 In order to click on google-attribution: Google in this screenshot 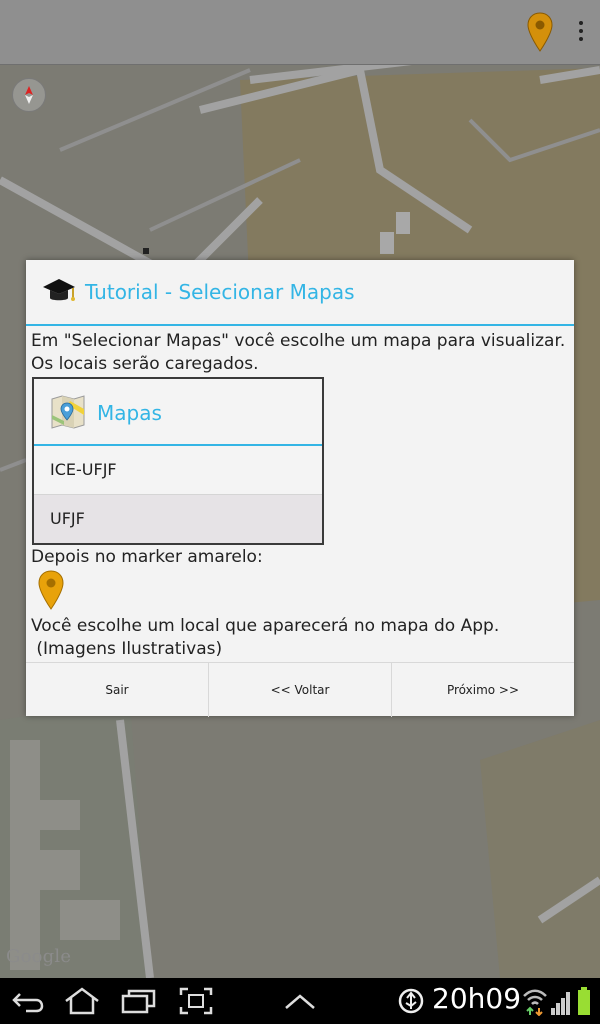, I will do `click(39, 956)`.